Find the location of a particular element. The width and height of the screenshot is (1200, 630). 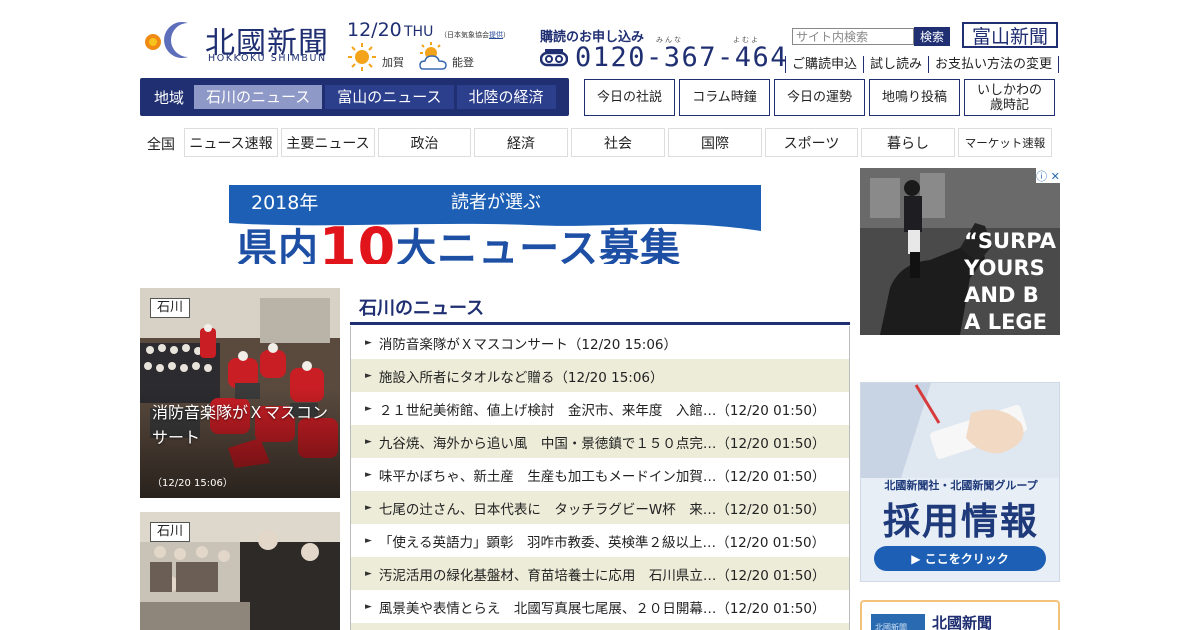

toyama-shimbun-link: 富山新聞 is located at coordinates (1010, 35).